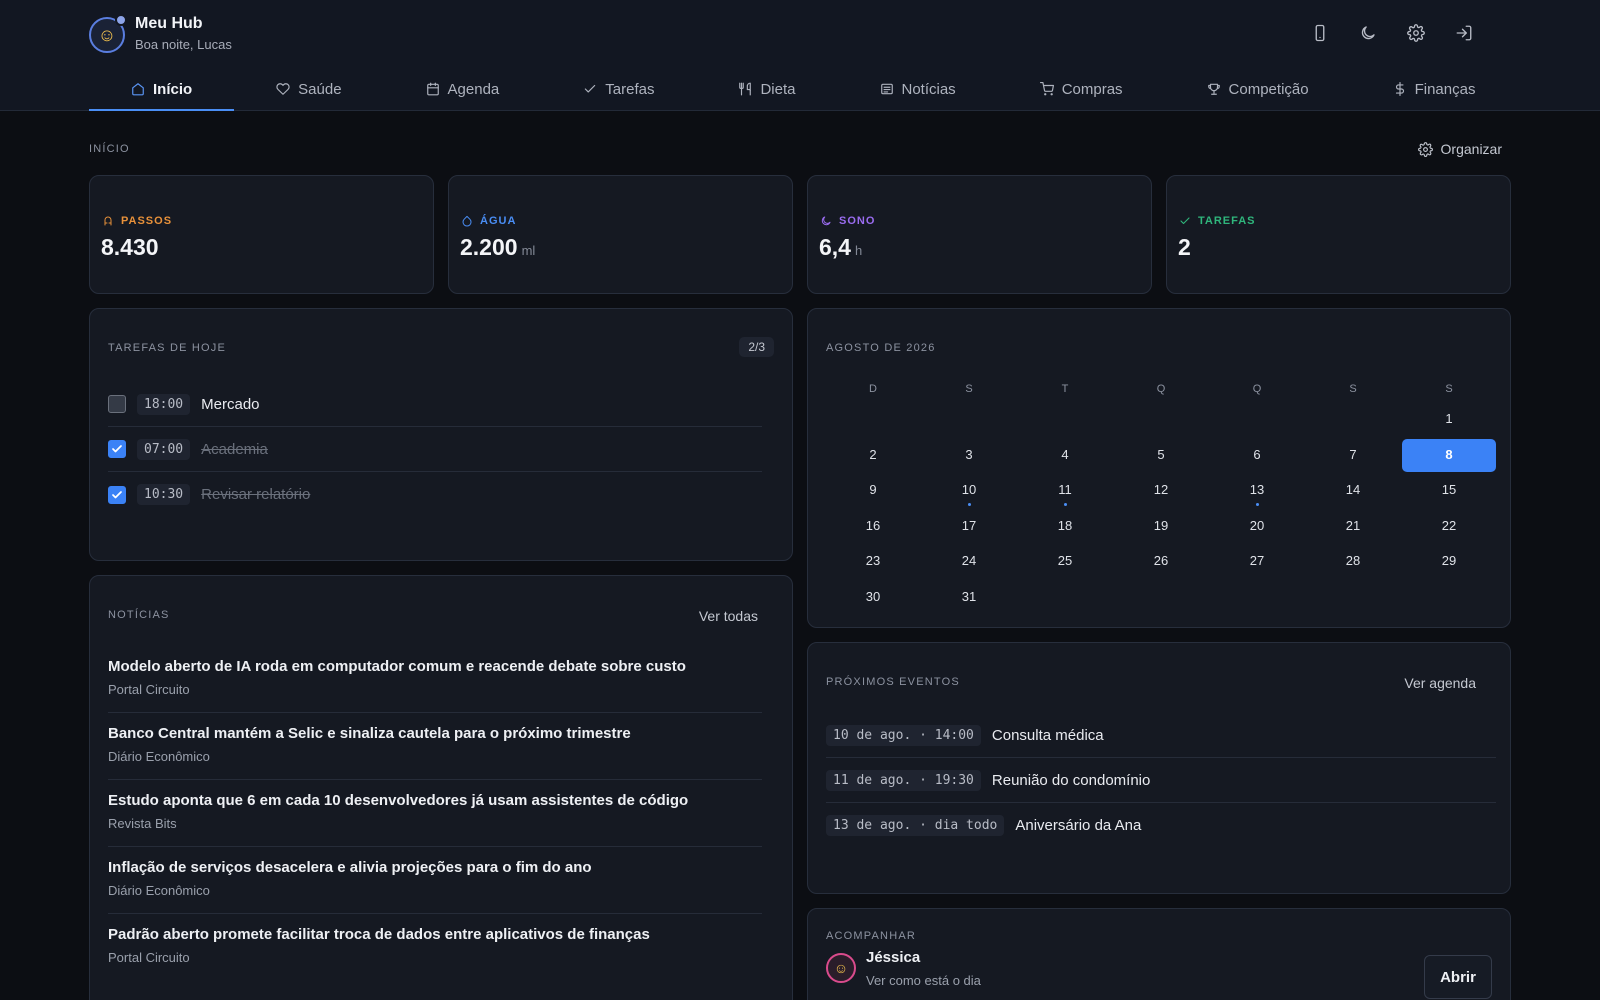 The width and height of the screenshot is (1600, 1000). What do you see at coordinates (1161, 563) in the screenshot?
I see `calendar-day: 26` at bounding box center [1161, 563].